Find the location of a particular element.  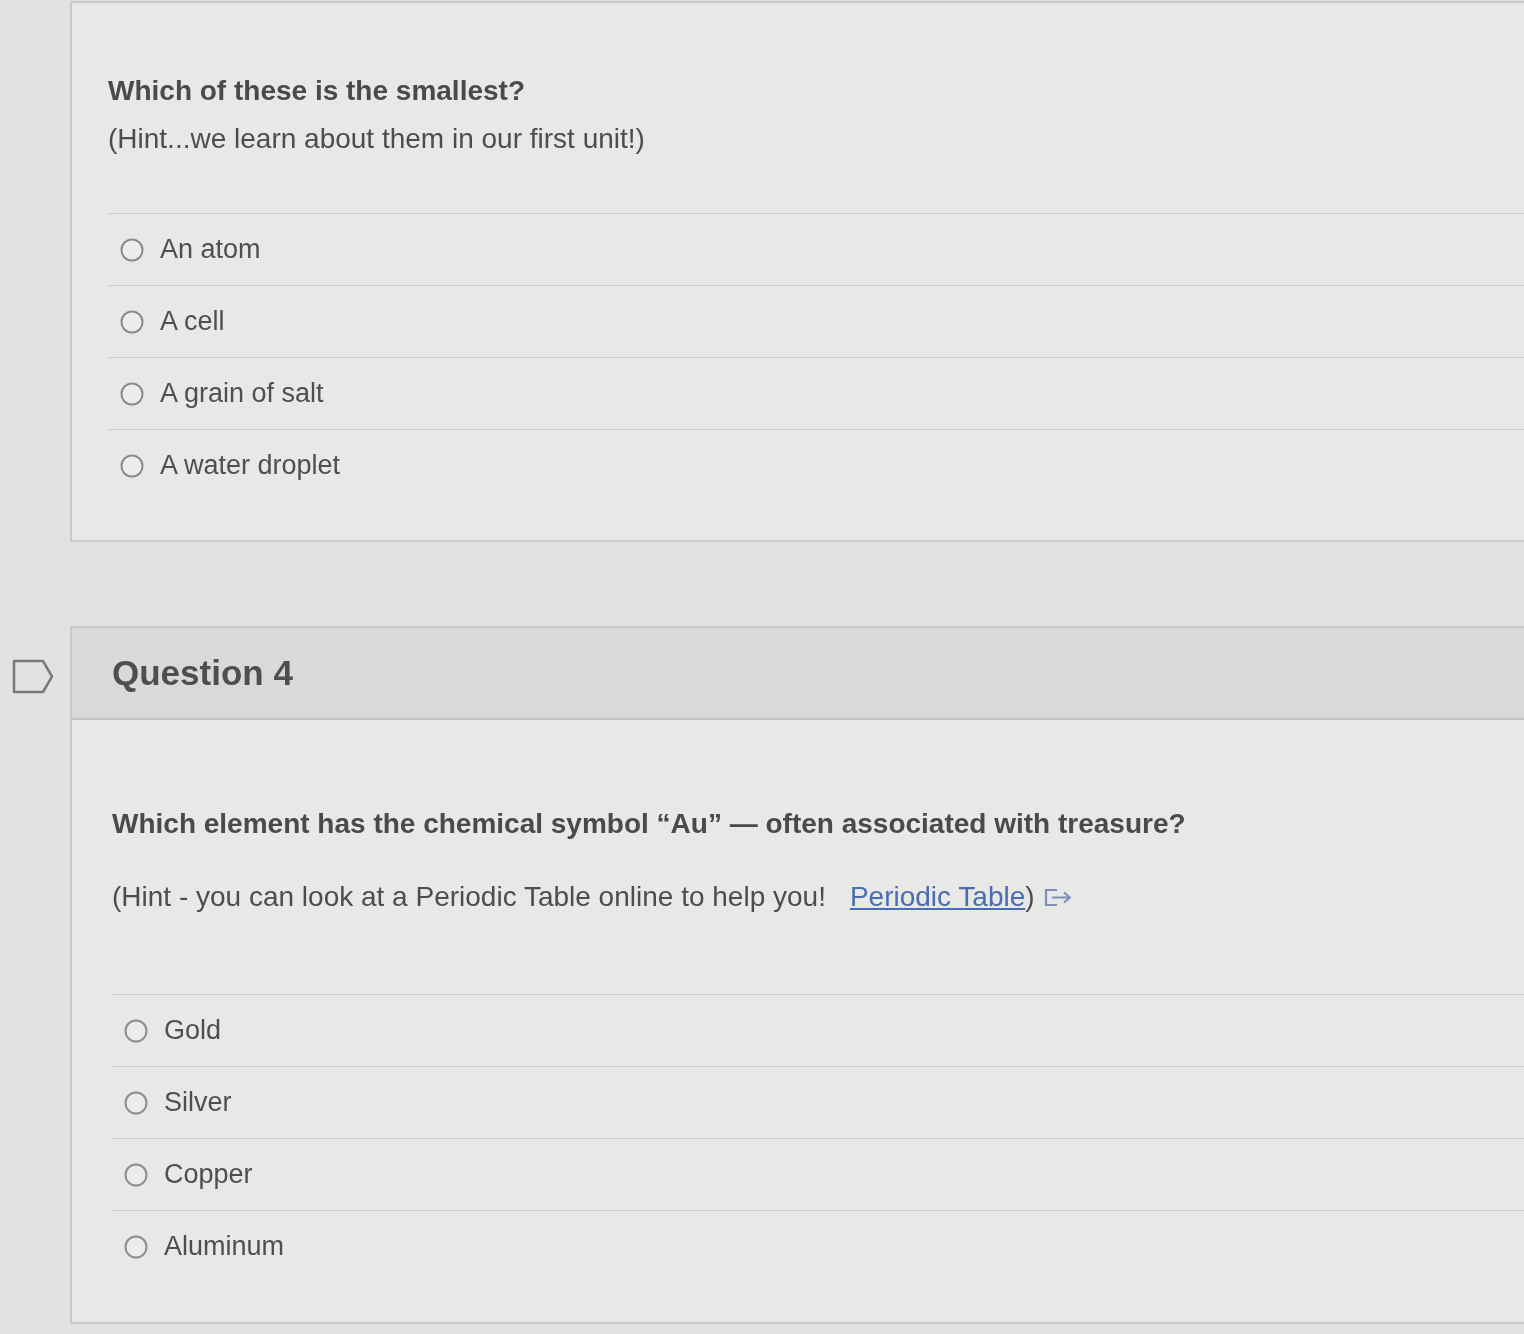

answer-label: A cell is located at coordinates (192, 321).